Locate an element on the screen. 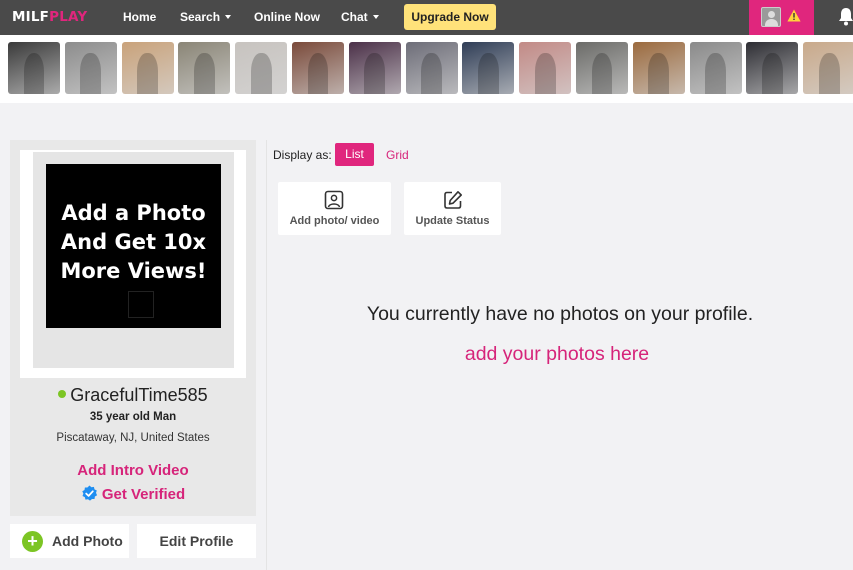 The width and height of the screenshot is (853, 570). promo-line-2: And Get 10x is located at coordinates (133, 242).